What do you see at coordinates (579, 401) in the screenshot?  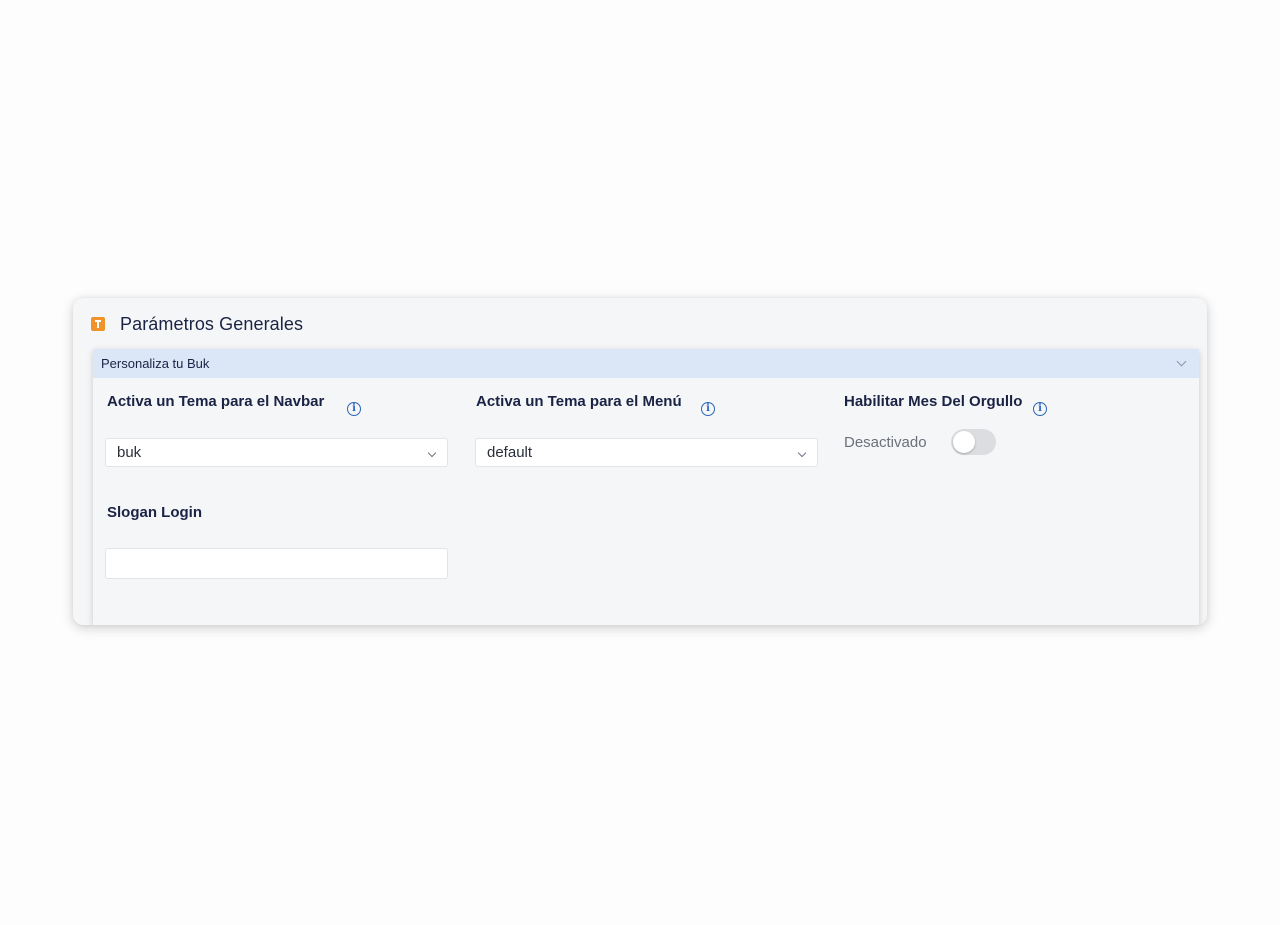 I see `menu-theme-label: Activa un Tema para el Menú` at bounding box center [579, 401].